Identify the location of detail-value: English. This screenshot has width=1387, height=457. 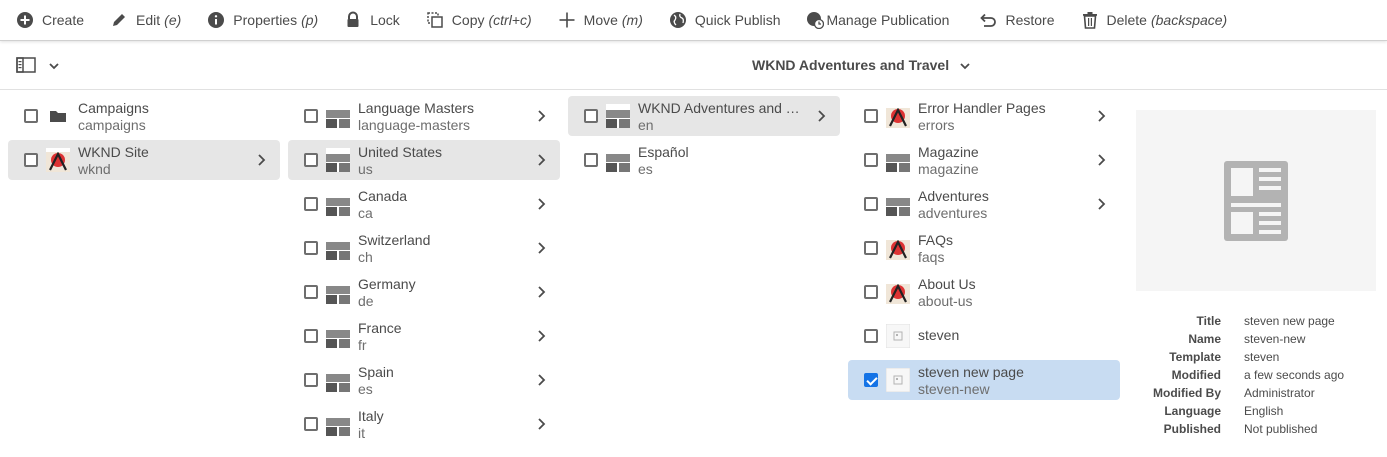
(1264, 411).